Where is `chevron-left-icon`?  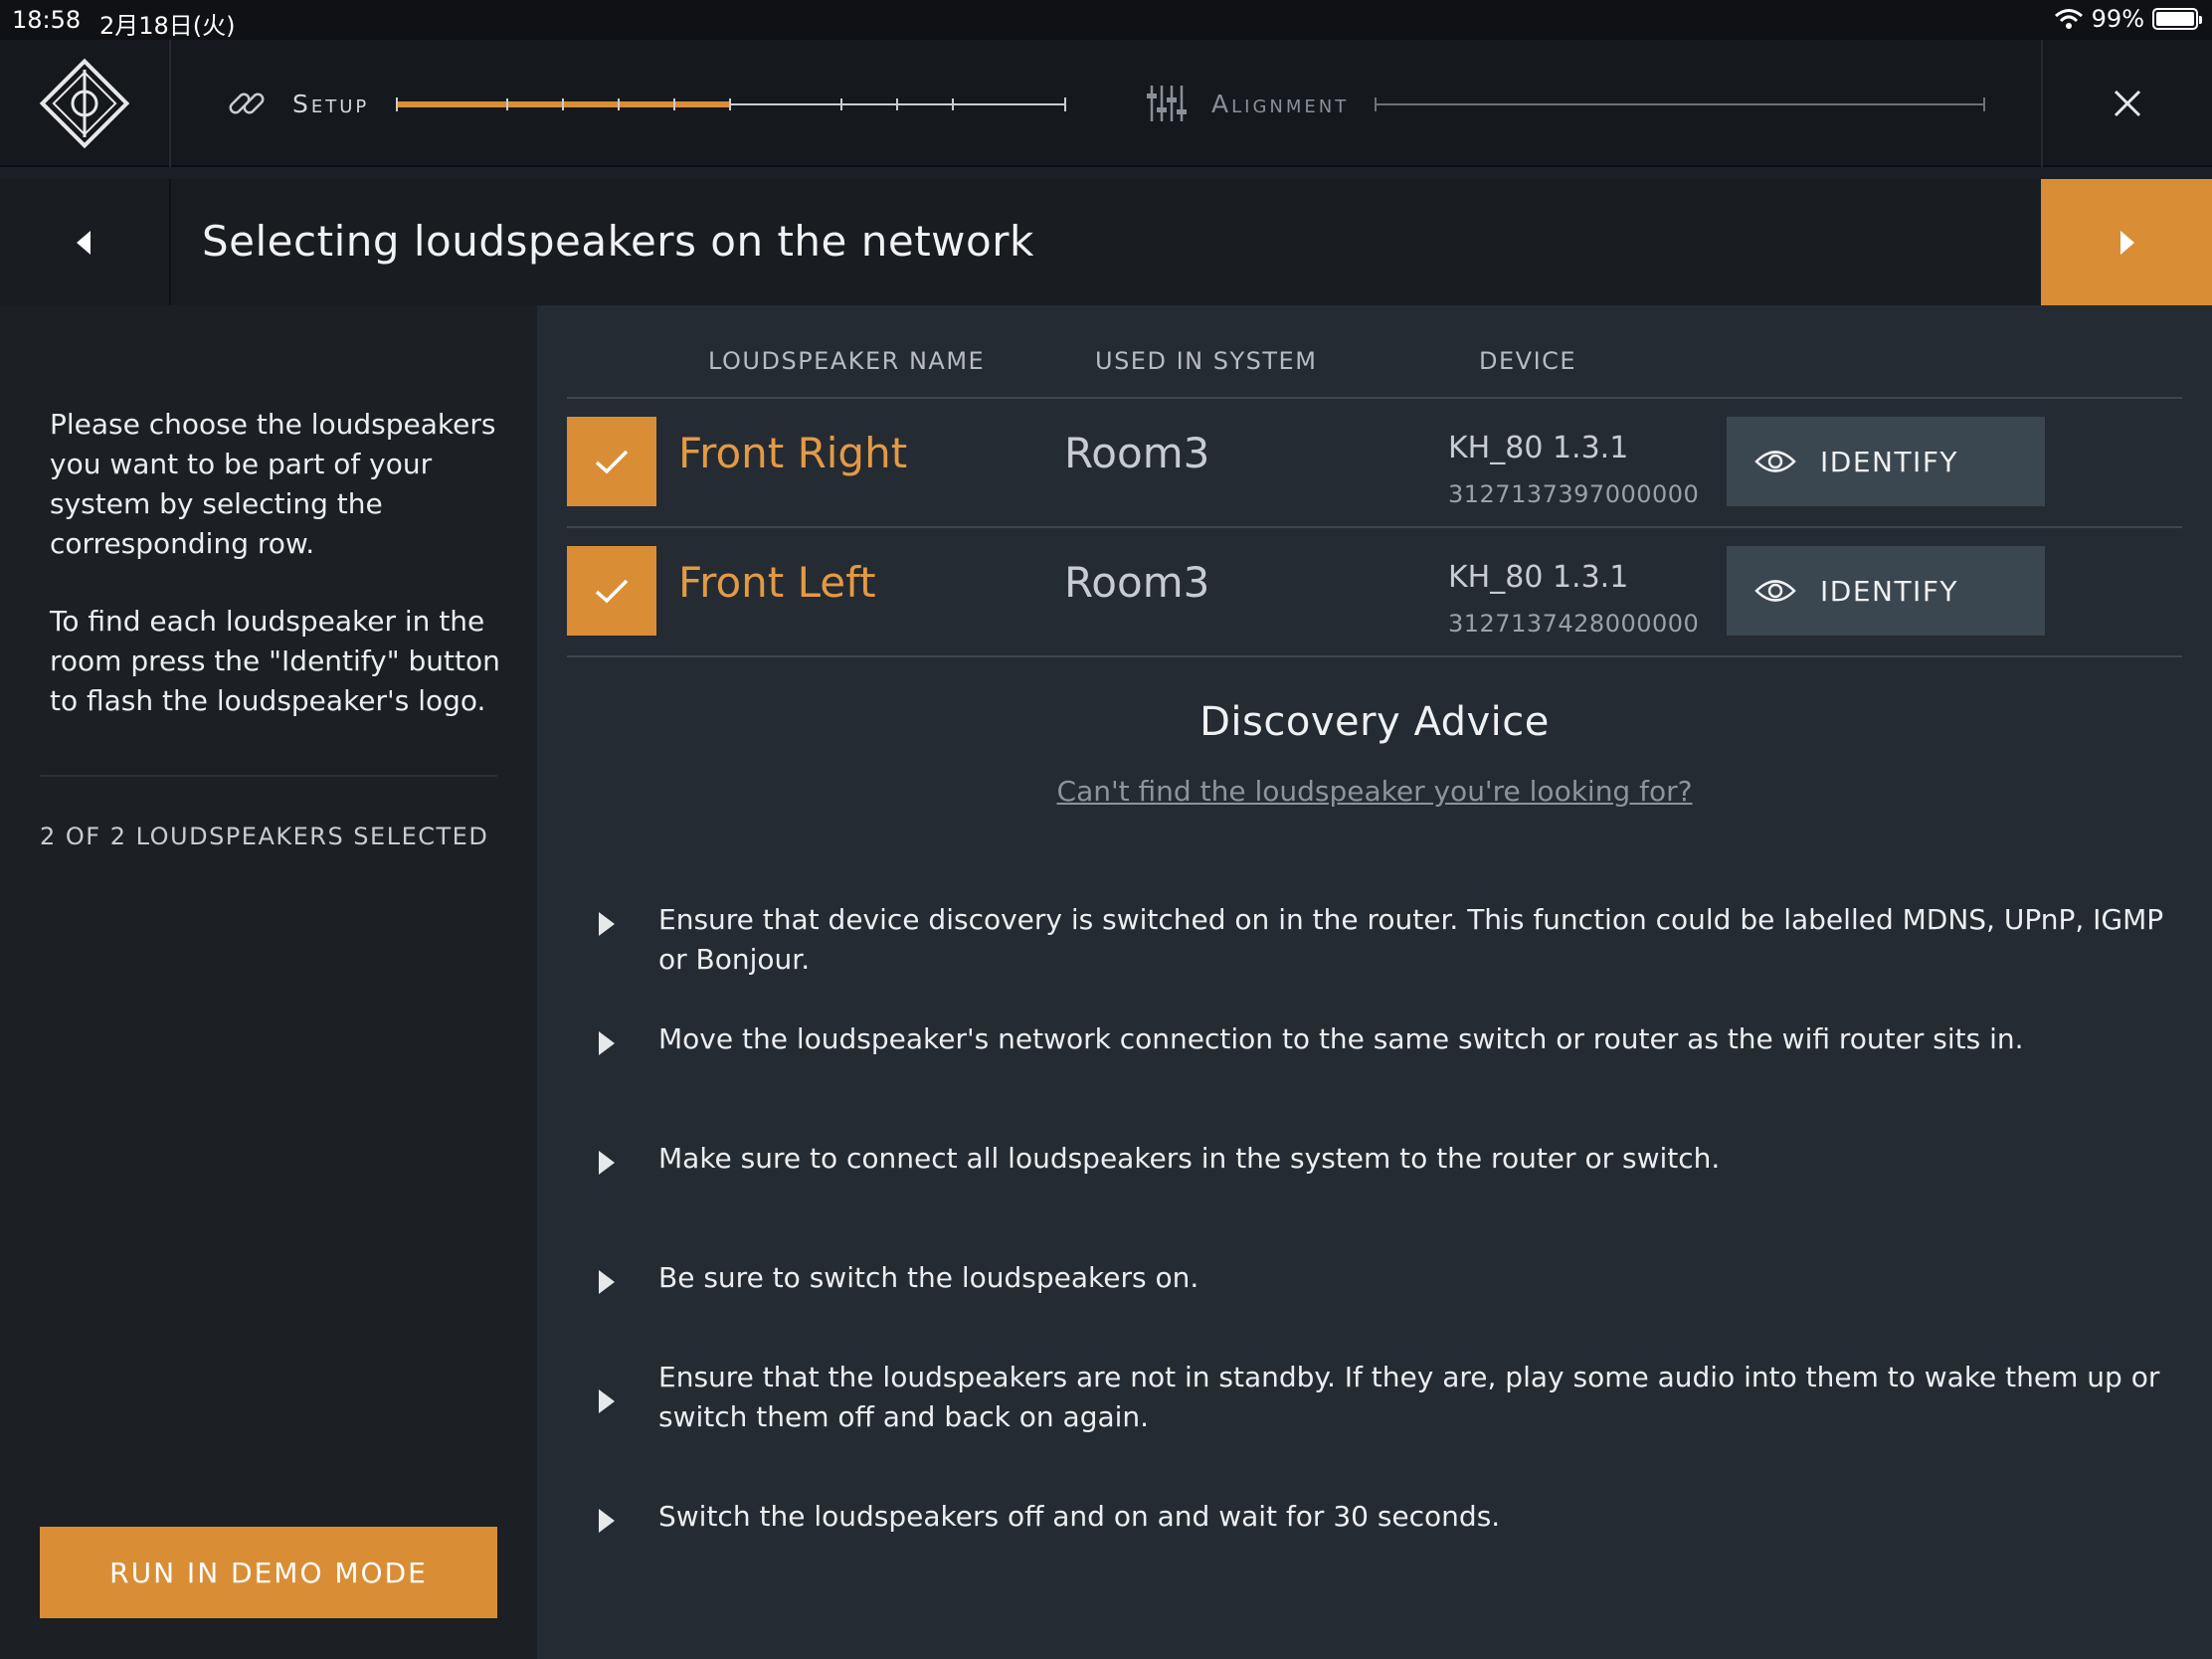
chevron-left-icon is located at coordinates (84, 242).